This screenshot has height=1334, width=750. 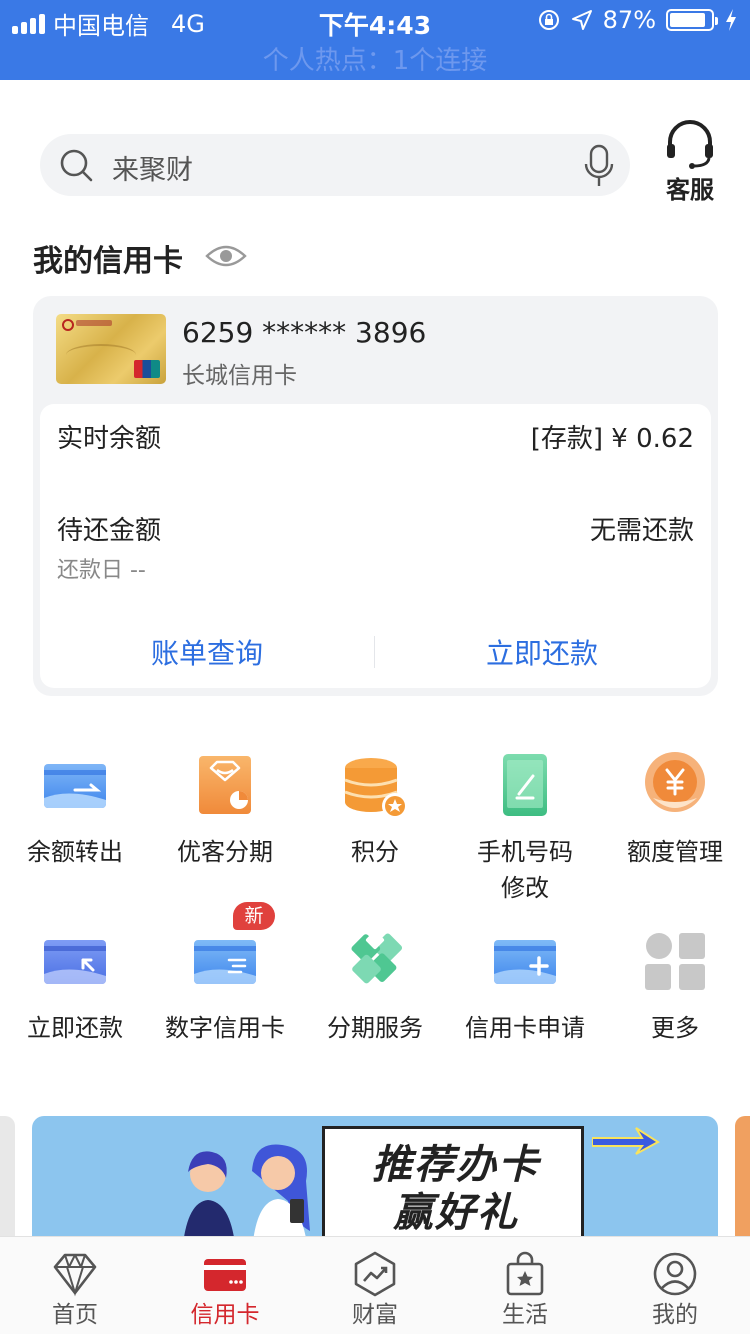 What do you see at coordinates (75, 1315) in the screenshot?
I see `tab-label: 首页` at bounding box center [75, 1315].